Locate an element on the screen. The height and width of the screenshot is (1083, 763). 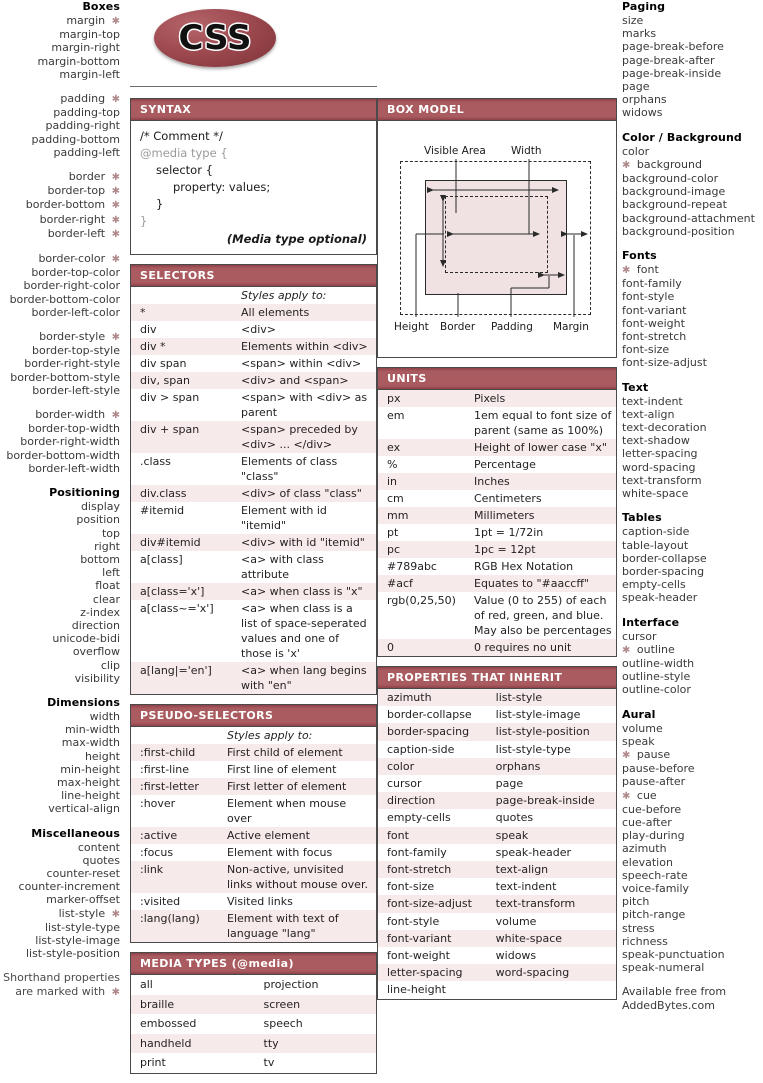
table-cell-key: :active is located at coordinates (174, 835).